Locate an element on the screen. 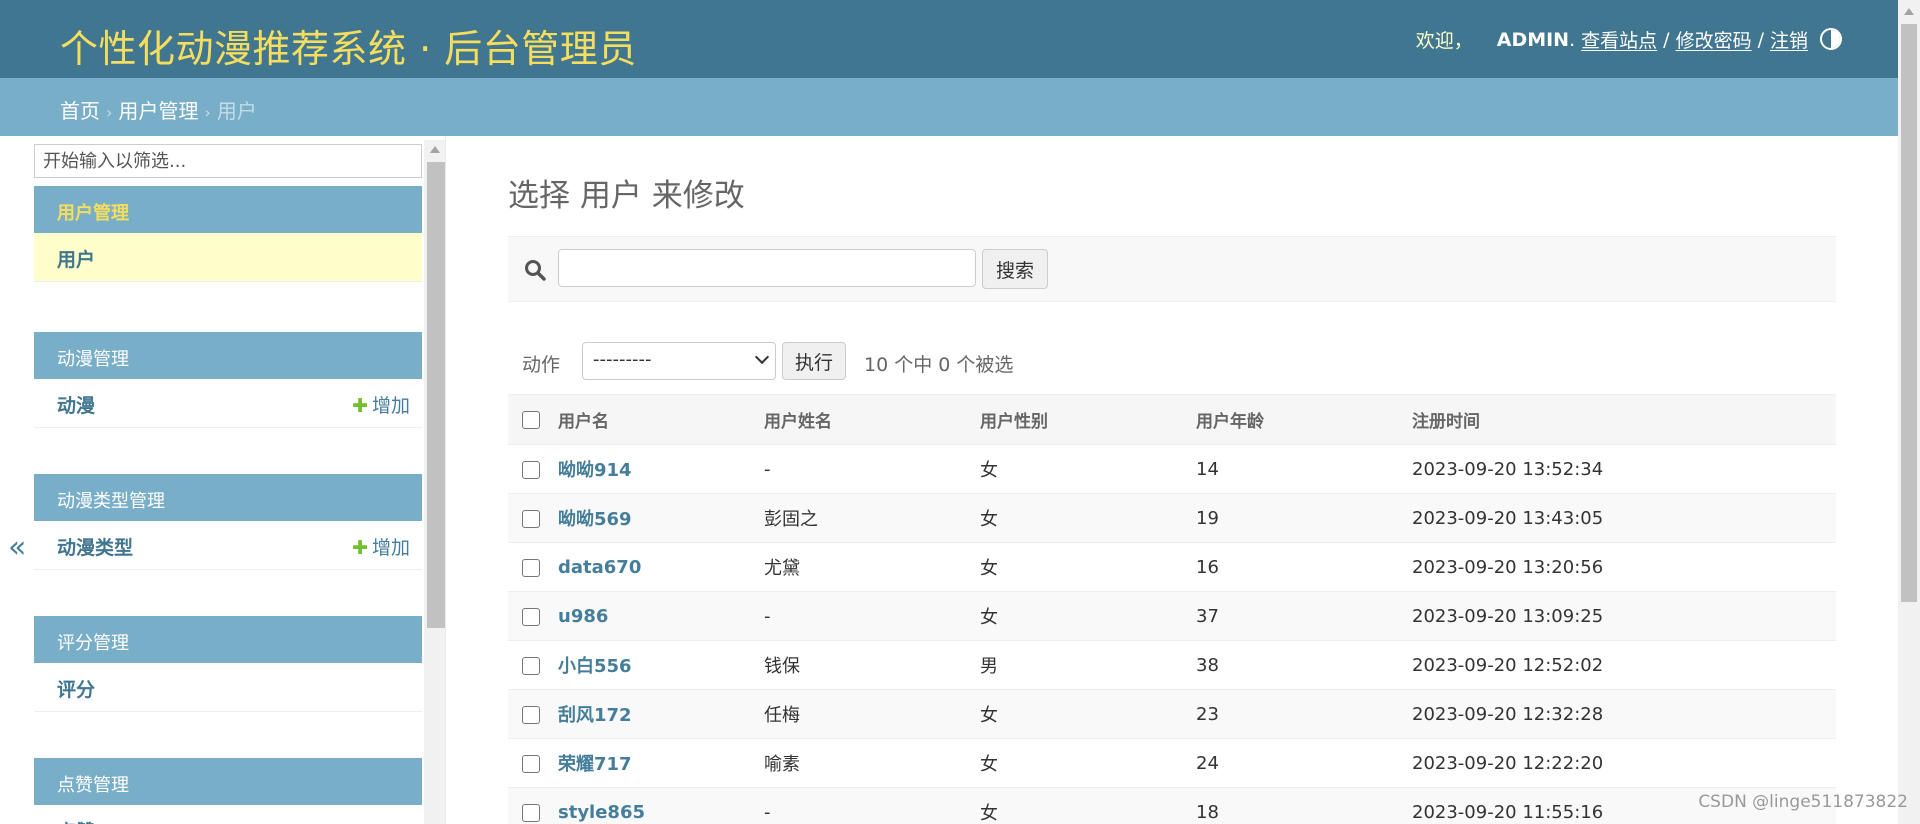  breadcrumb-app: 用户管理 is located at coordinates (158, 111).